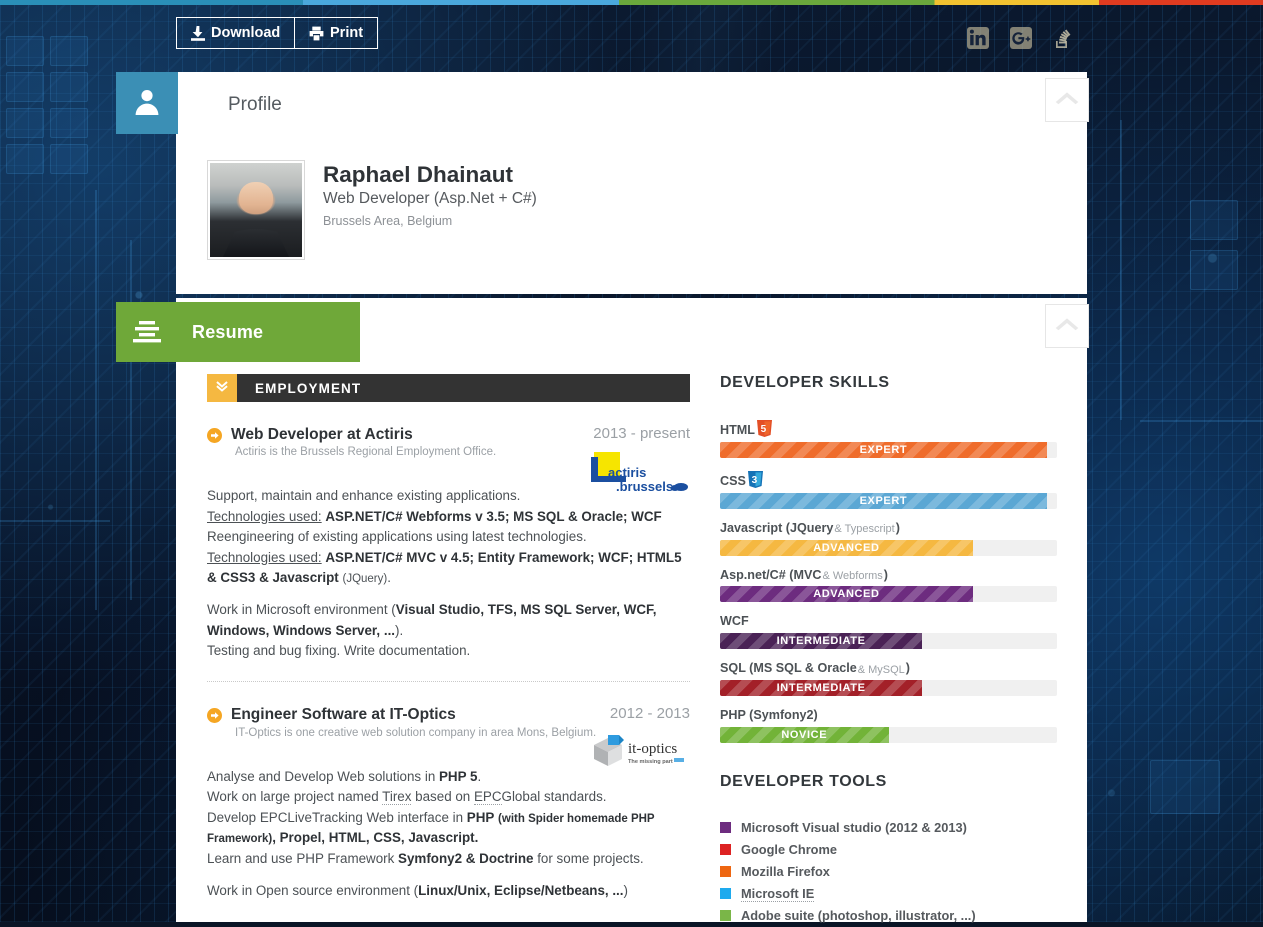 This screenshot has height=927, width=1263. Describe the element at coordinates (891, 439) in the screenshot. I see `skill-row: HTML 5 EXPERT` at that location.